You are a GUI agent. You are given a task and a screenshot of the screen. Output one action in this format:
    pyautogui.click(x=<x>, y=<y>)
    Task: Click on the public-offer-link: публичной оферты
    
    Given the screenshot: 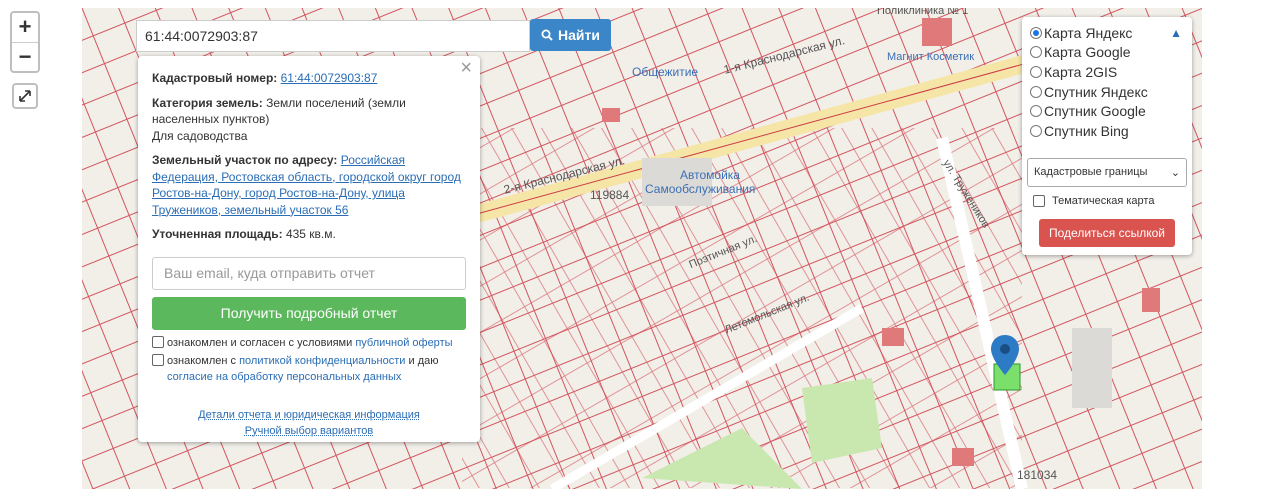 What is the action you would take?
    pyautogui.click(x=403, y=343)
    